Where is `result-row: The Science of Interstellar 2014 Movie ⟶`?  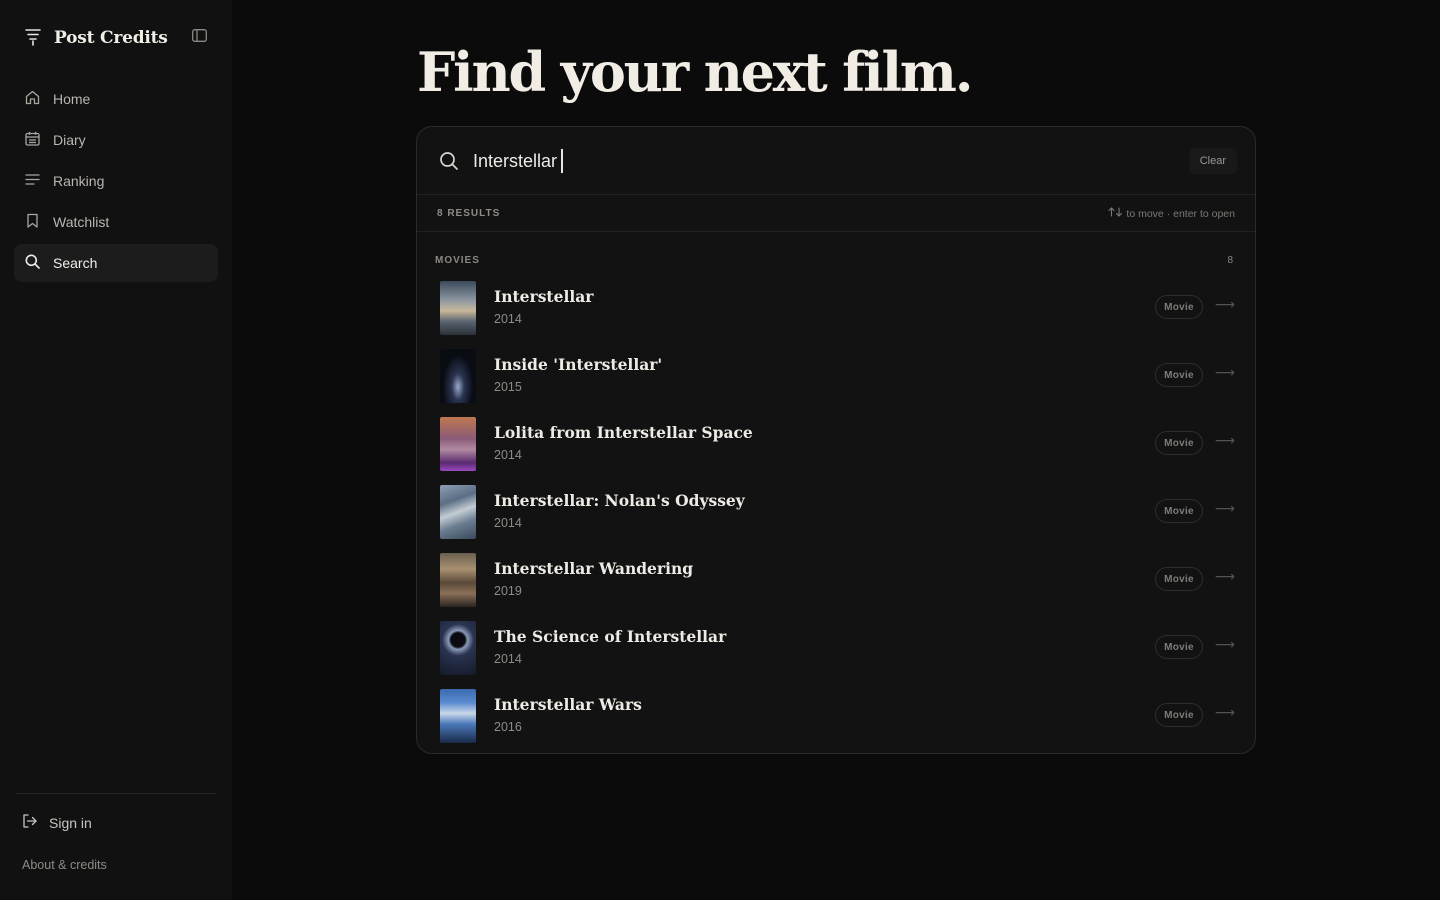 result-row: The Science of Interstellar 2014 Movie ⟶ is located at coordinates (836, 651).